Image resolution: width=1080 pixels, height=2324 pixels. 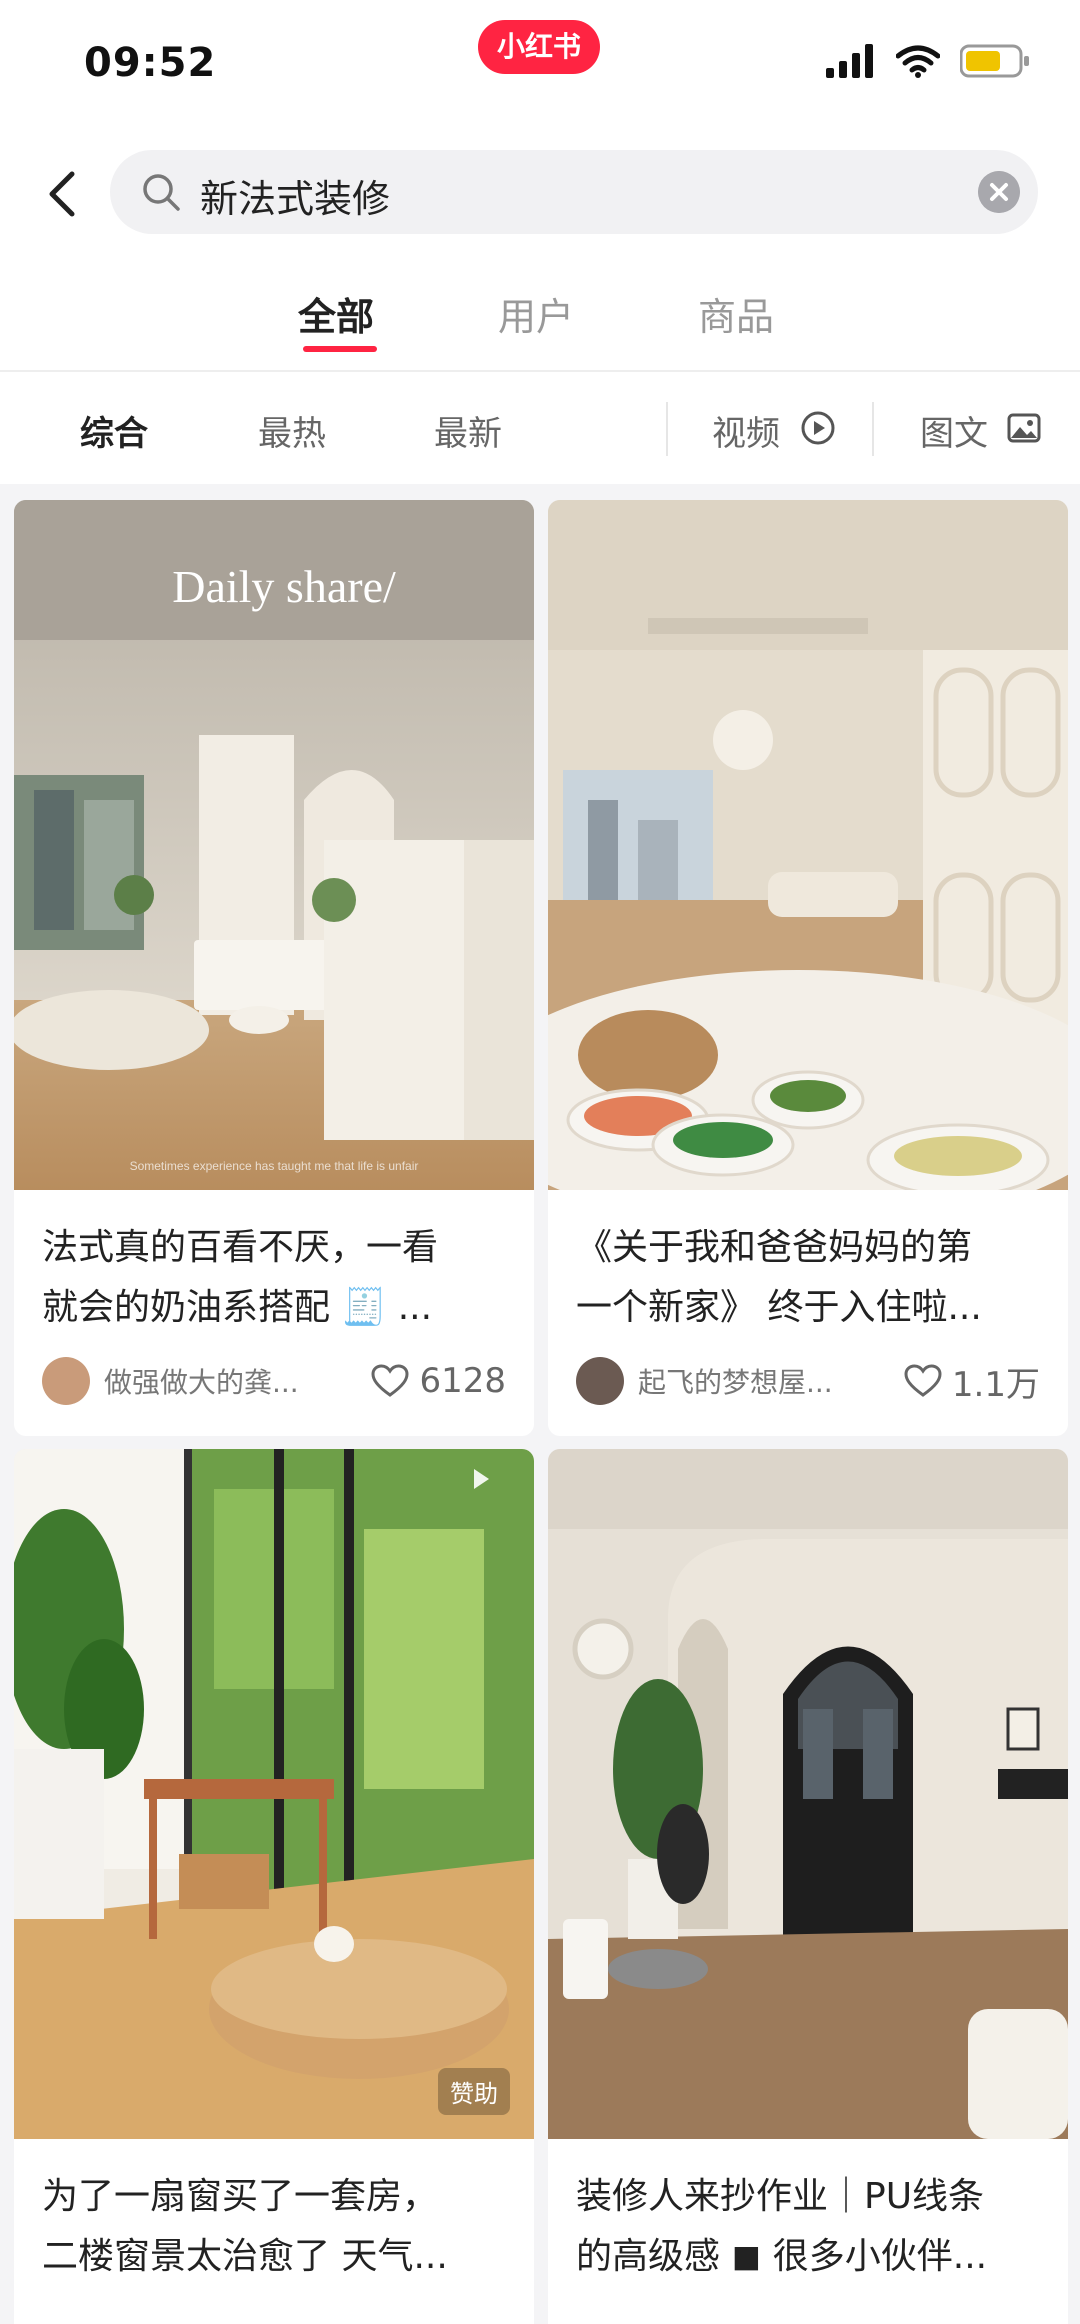 What do you see at coordinates (114, 430) in the screenshot?
I see `filter-comprehensive: 综合` at bounding box center [114, 430].